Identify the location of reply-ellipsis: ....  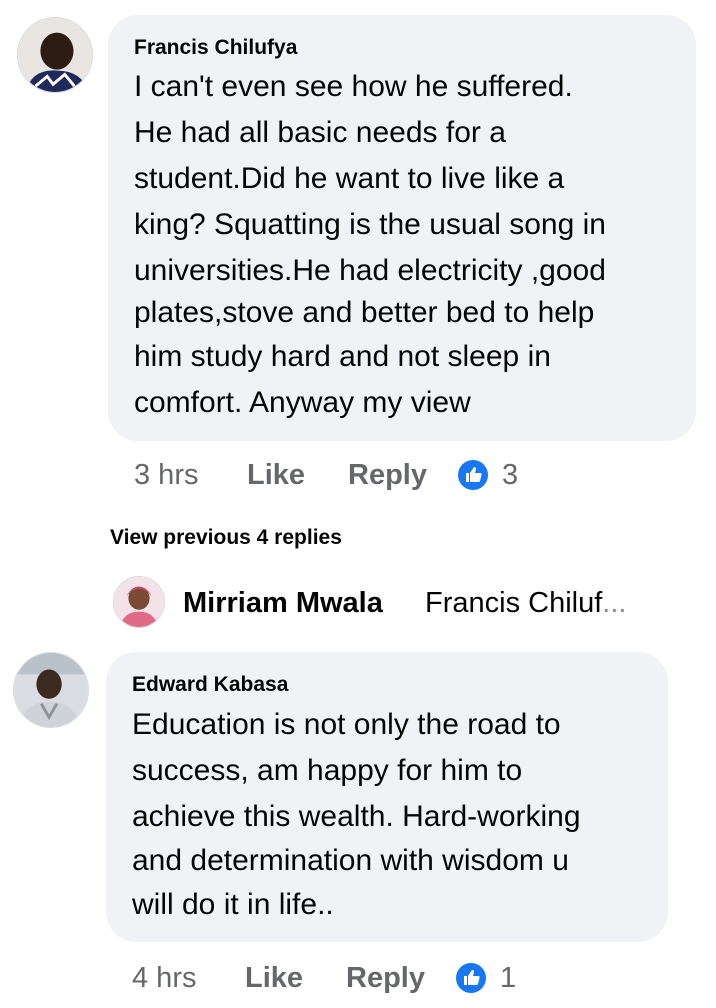
(614, 603).